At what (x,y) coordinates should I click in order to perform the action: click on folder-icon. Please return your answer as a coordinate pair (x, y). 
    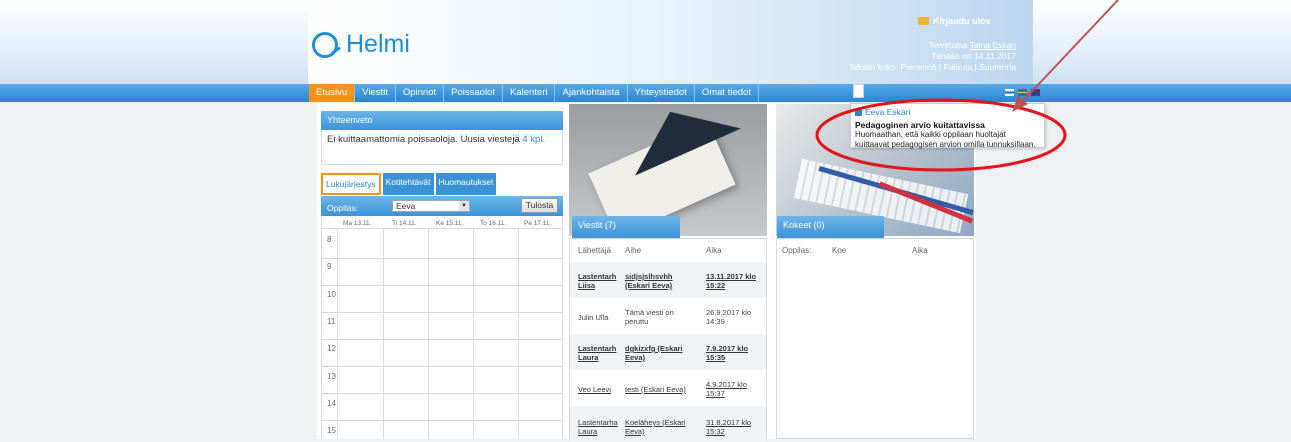
    Looking at the image, I should click on (923, 21).